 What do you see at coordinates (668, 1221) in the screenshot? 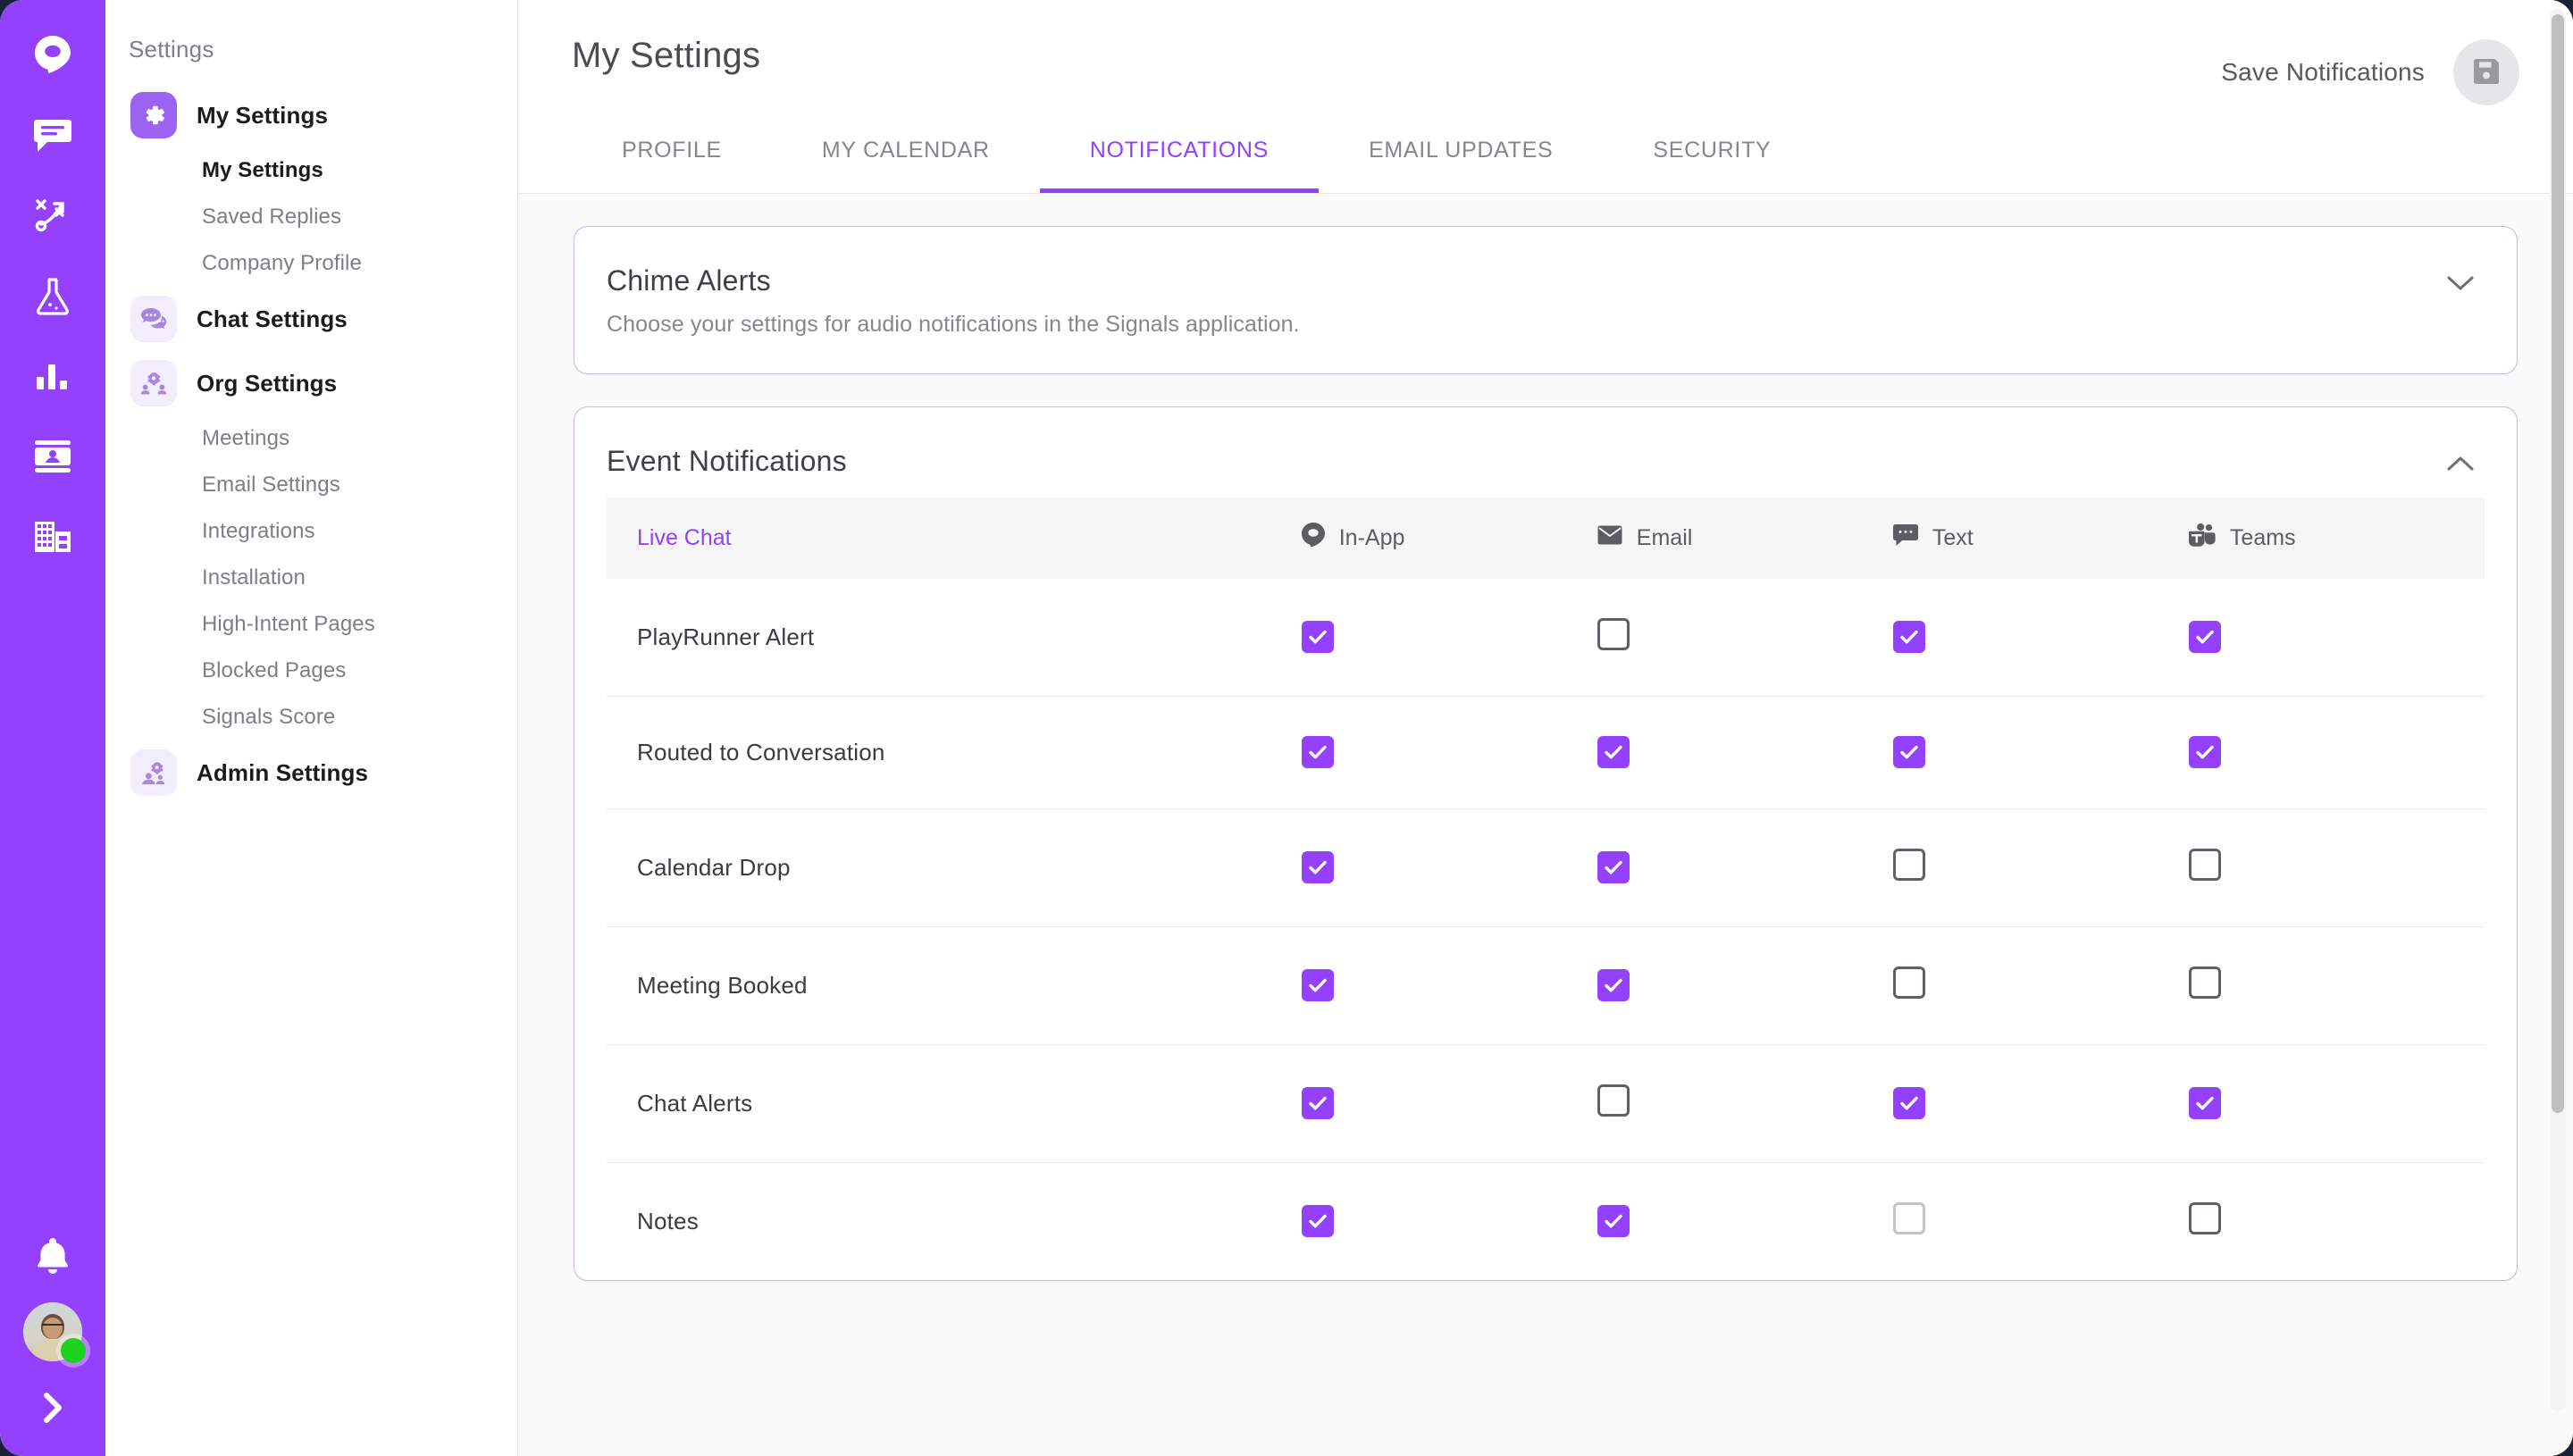
I see `row-label: Notes` at bounding box center [668, 1221].